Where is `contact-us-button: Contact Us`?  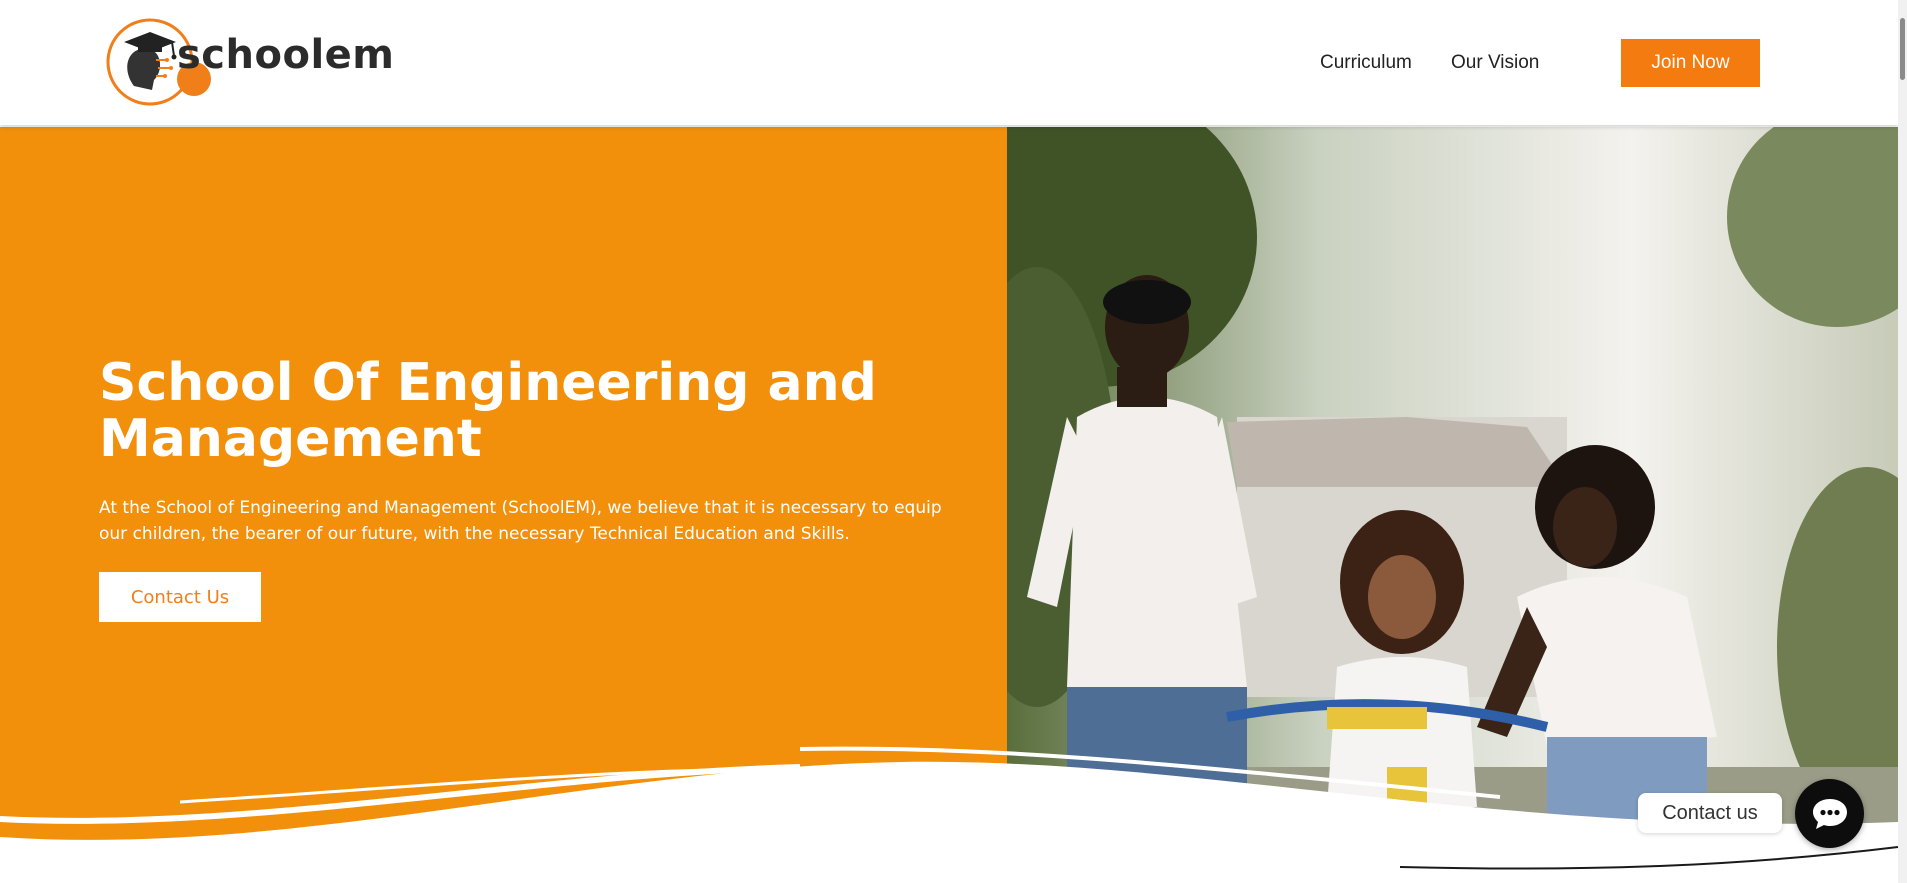 contact-us-button: Contact Us is located at coordinates (180, 597).